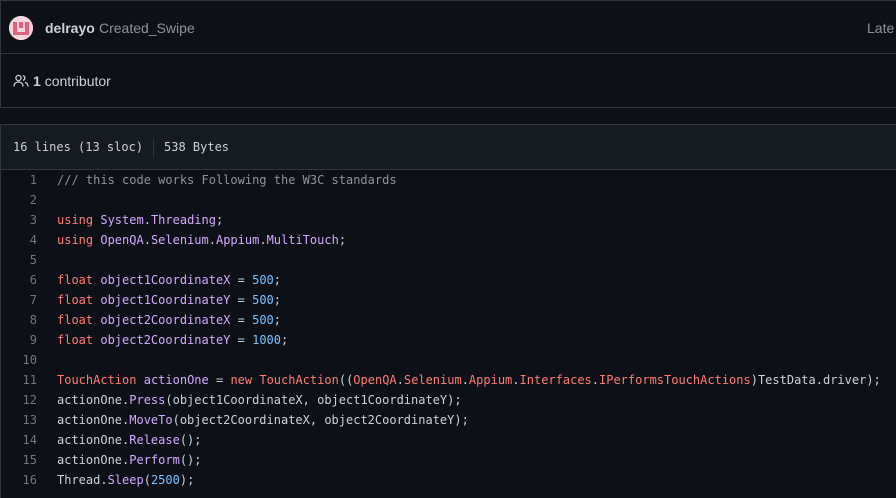  Describe the element at coordinates (448, 220) in the screenshot. I see `code-line: 3 using System.Threading;` at that location.